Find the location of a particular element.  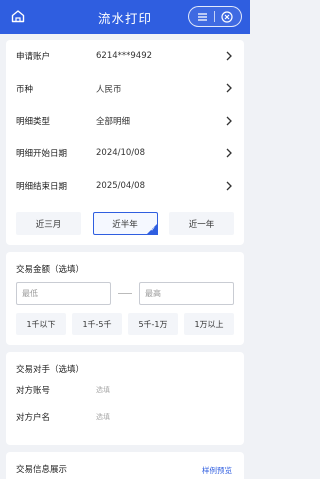

period-selector: 近三月 近半年 ✓ 近一年 is located at coordinates (125, 223).